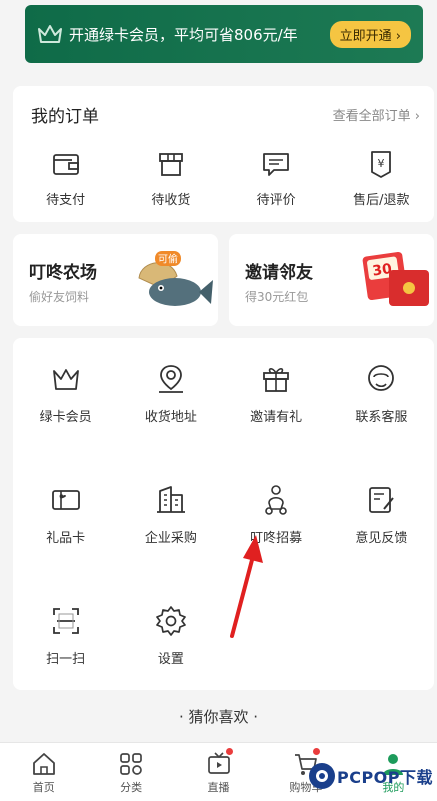 Image resolution: width=437 pixels, height=801 pixels. Describe the element at coordinates (381, 378) in the screenshot. I see `service-icon` at that location.